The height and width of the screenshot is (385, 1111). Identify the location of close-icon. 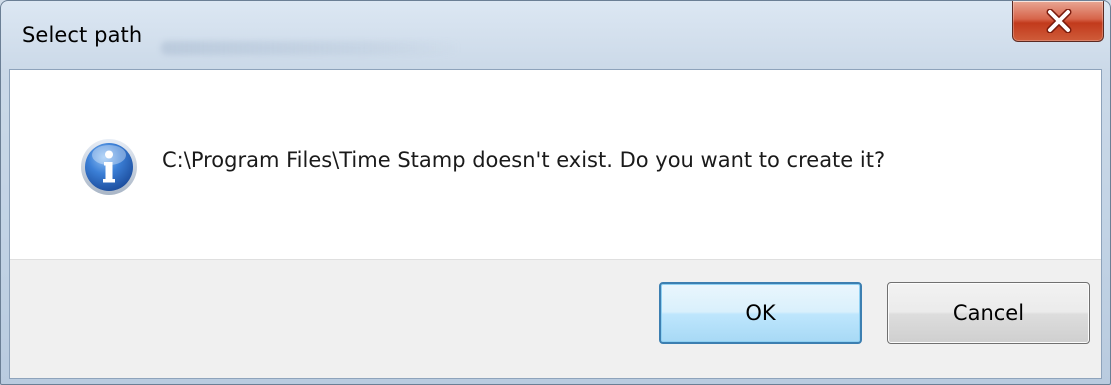
(1059, 21).